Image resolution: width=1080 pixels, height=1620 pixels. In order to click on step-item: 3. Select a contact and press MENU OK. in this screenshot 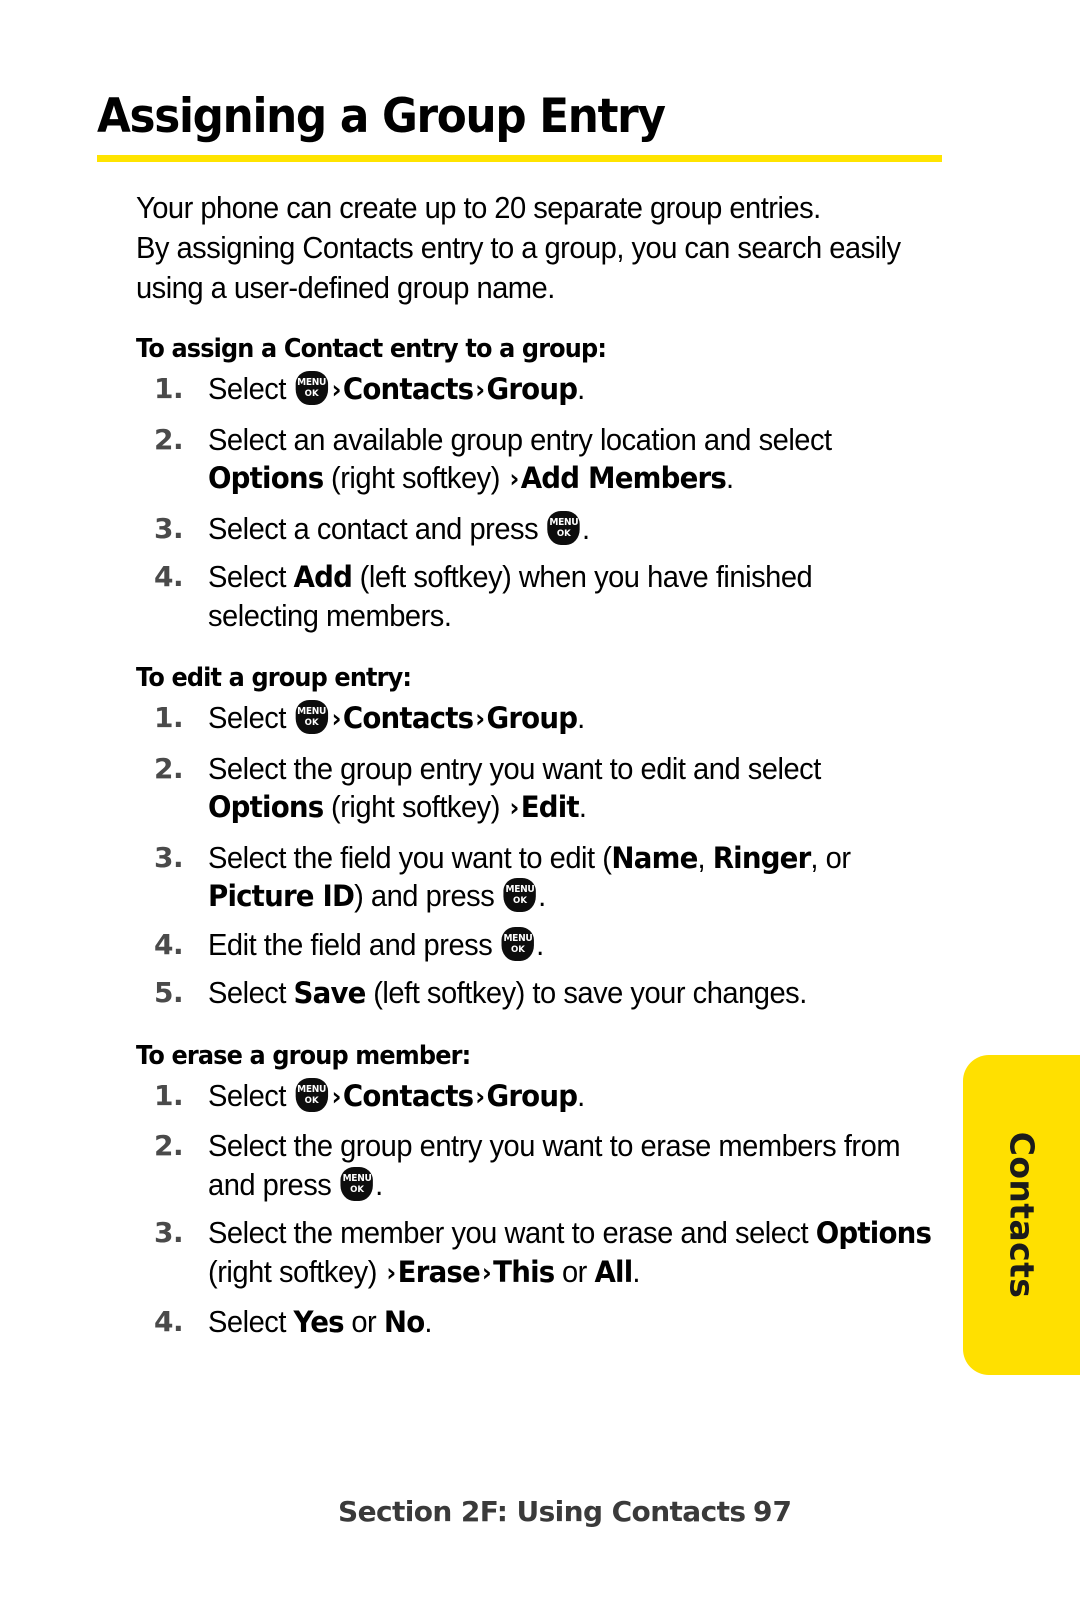, I will do `click(541, 529)`.